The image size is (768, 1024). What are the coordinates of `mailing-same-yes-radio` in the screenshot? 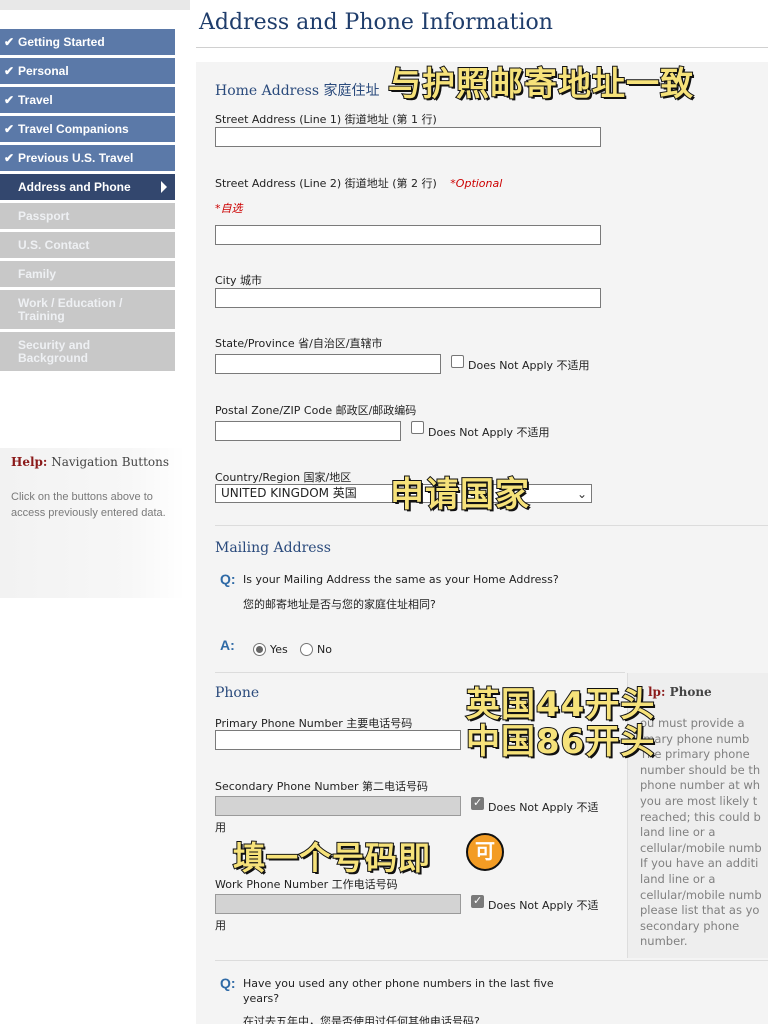 It's located at (259, 649).